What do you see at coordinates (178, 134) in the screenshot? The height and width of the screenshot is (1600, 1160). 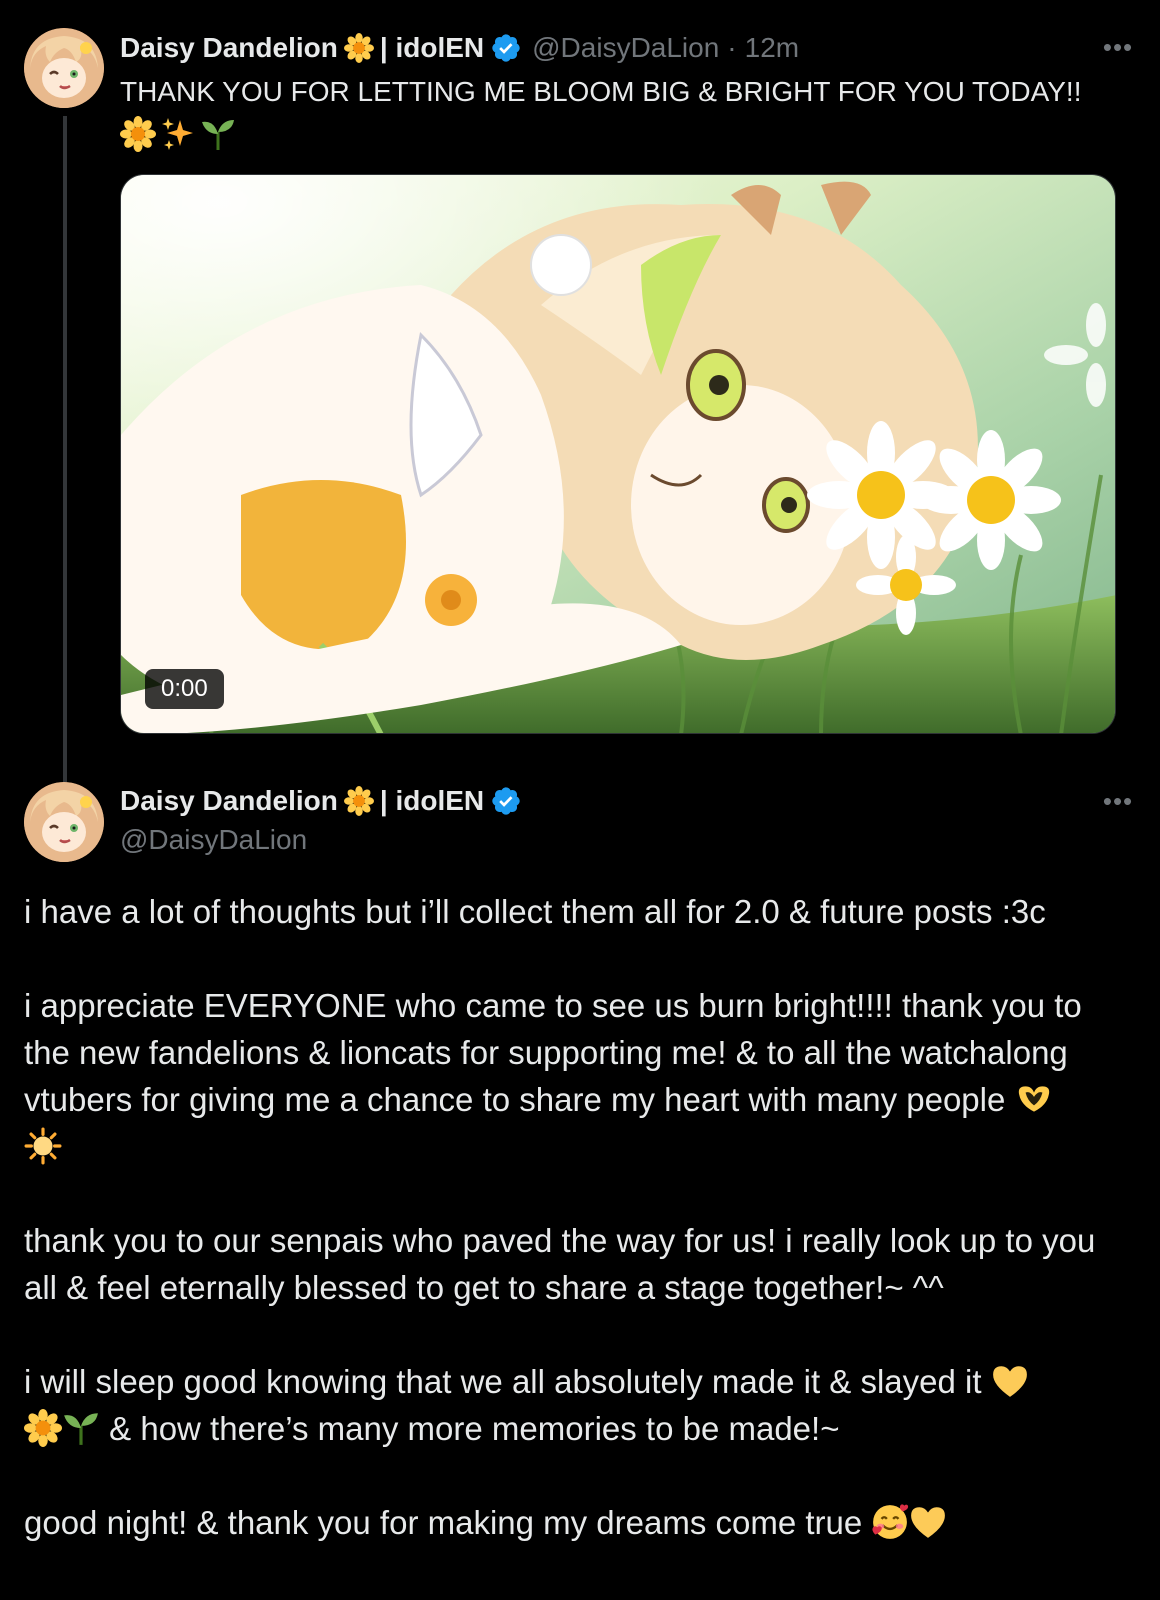 I see `sparkles-icon` at bounding box center [178, 134].